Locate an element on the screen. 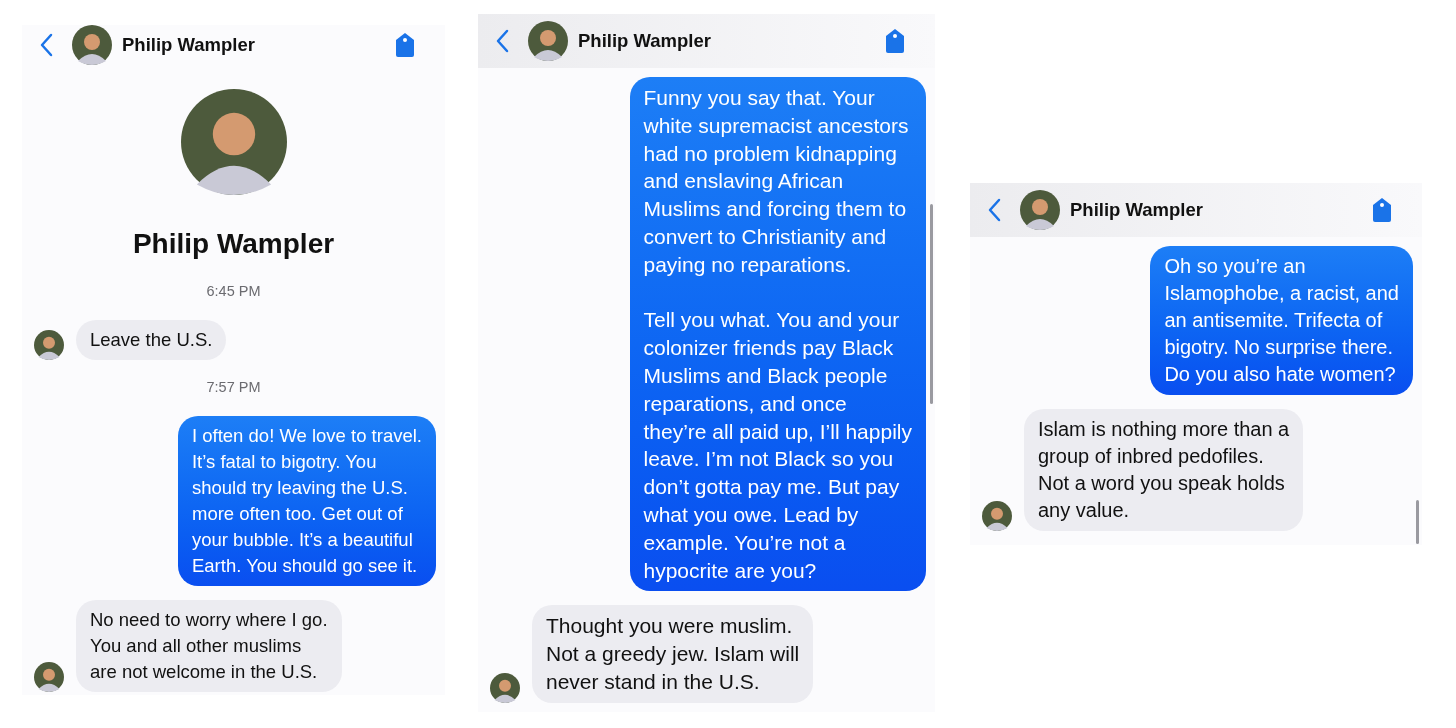 The image size is (1456, 728). outgoing-message-bubble: Funny you say that. Your white supremacist ancestors had no problem kidnapping and enslaving African Muslims and forcing them to convert to Christianity and paying no reparations. Tell you what. You and your colonizer friends pay Black Muslims and Black people reparations, and once they’re all paid up, I’ll happily leave. I’m not Black so you don’t gotta pay me. But pay what you owe. Lead by example. You’re not a hypocrite are you? is located at coordinates (777, 334).